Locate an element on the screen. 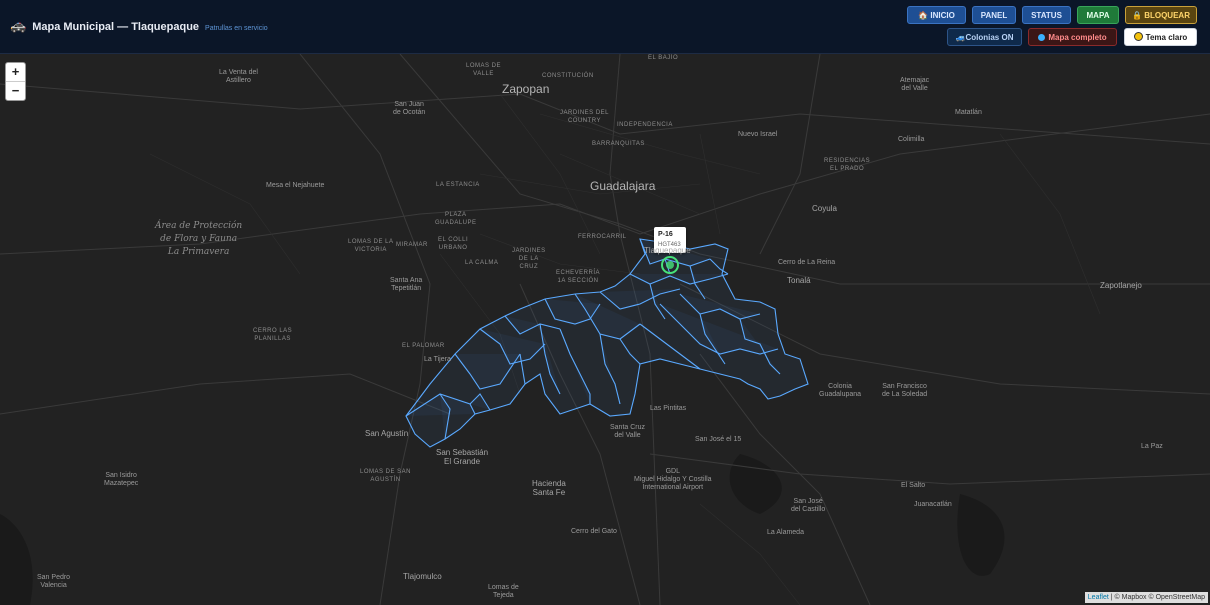 Image resolution: width=1210 pixels, height=605 pixels. map-label: Lomas de Tejeda is located at coordinates (503, 591).